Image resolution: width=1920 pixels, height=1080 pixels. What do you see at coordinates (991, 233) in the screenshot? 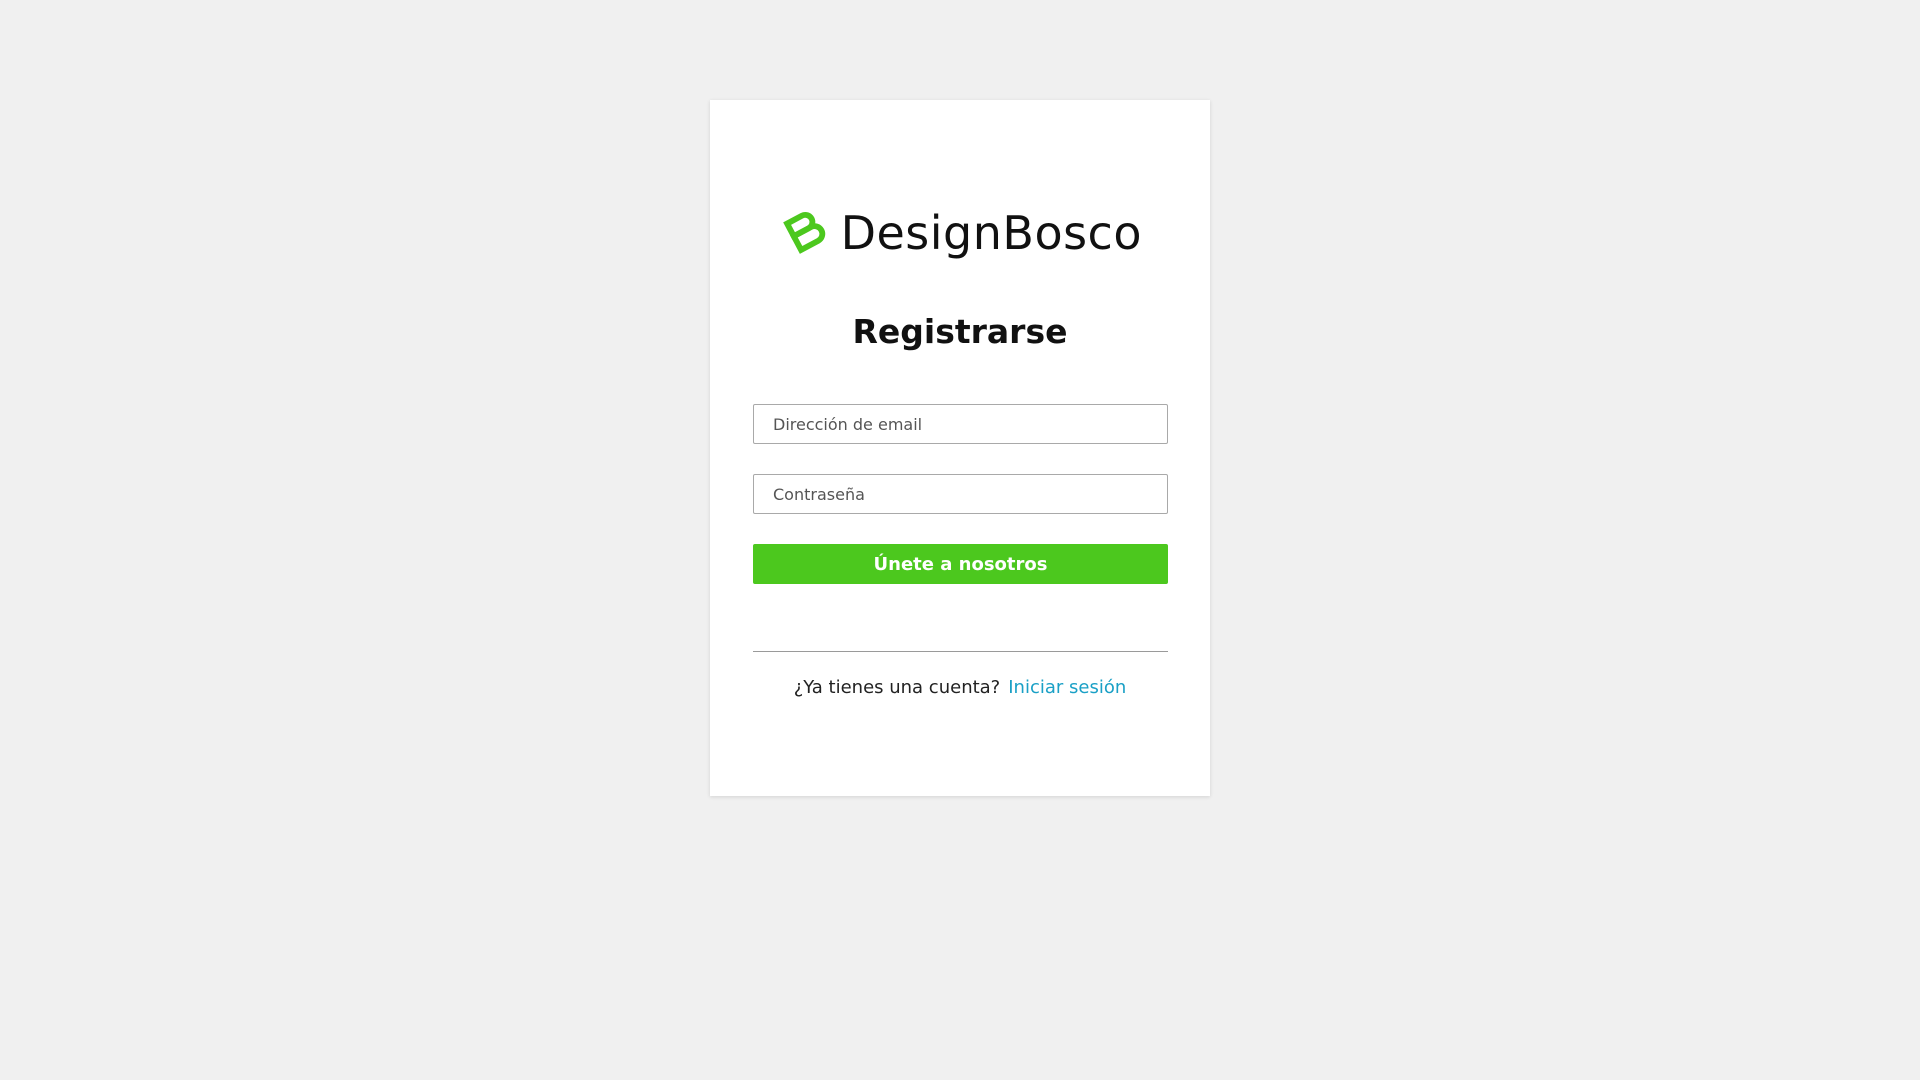
I see `brand-name: DesignBosco` at bounding box center [991, 233].